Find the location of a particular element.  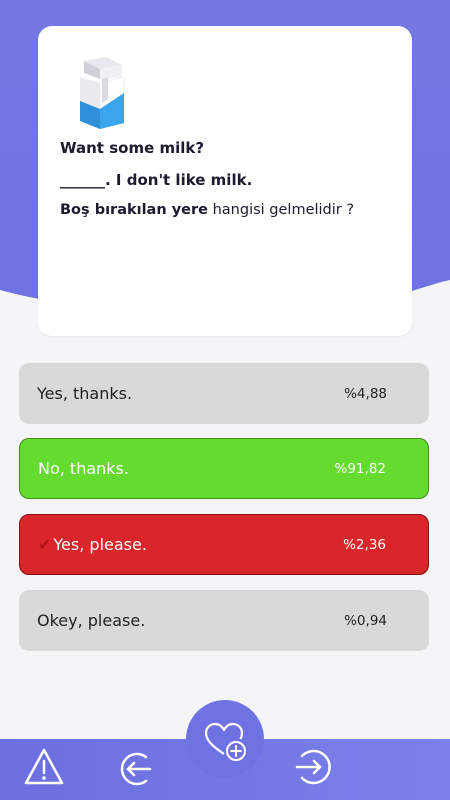

question-prompt: Boş bırakılan yere hangisi gelmelidir ? is located at coordinates (207, 210).